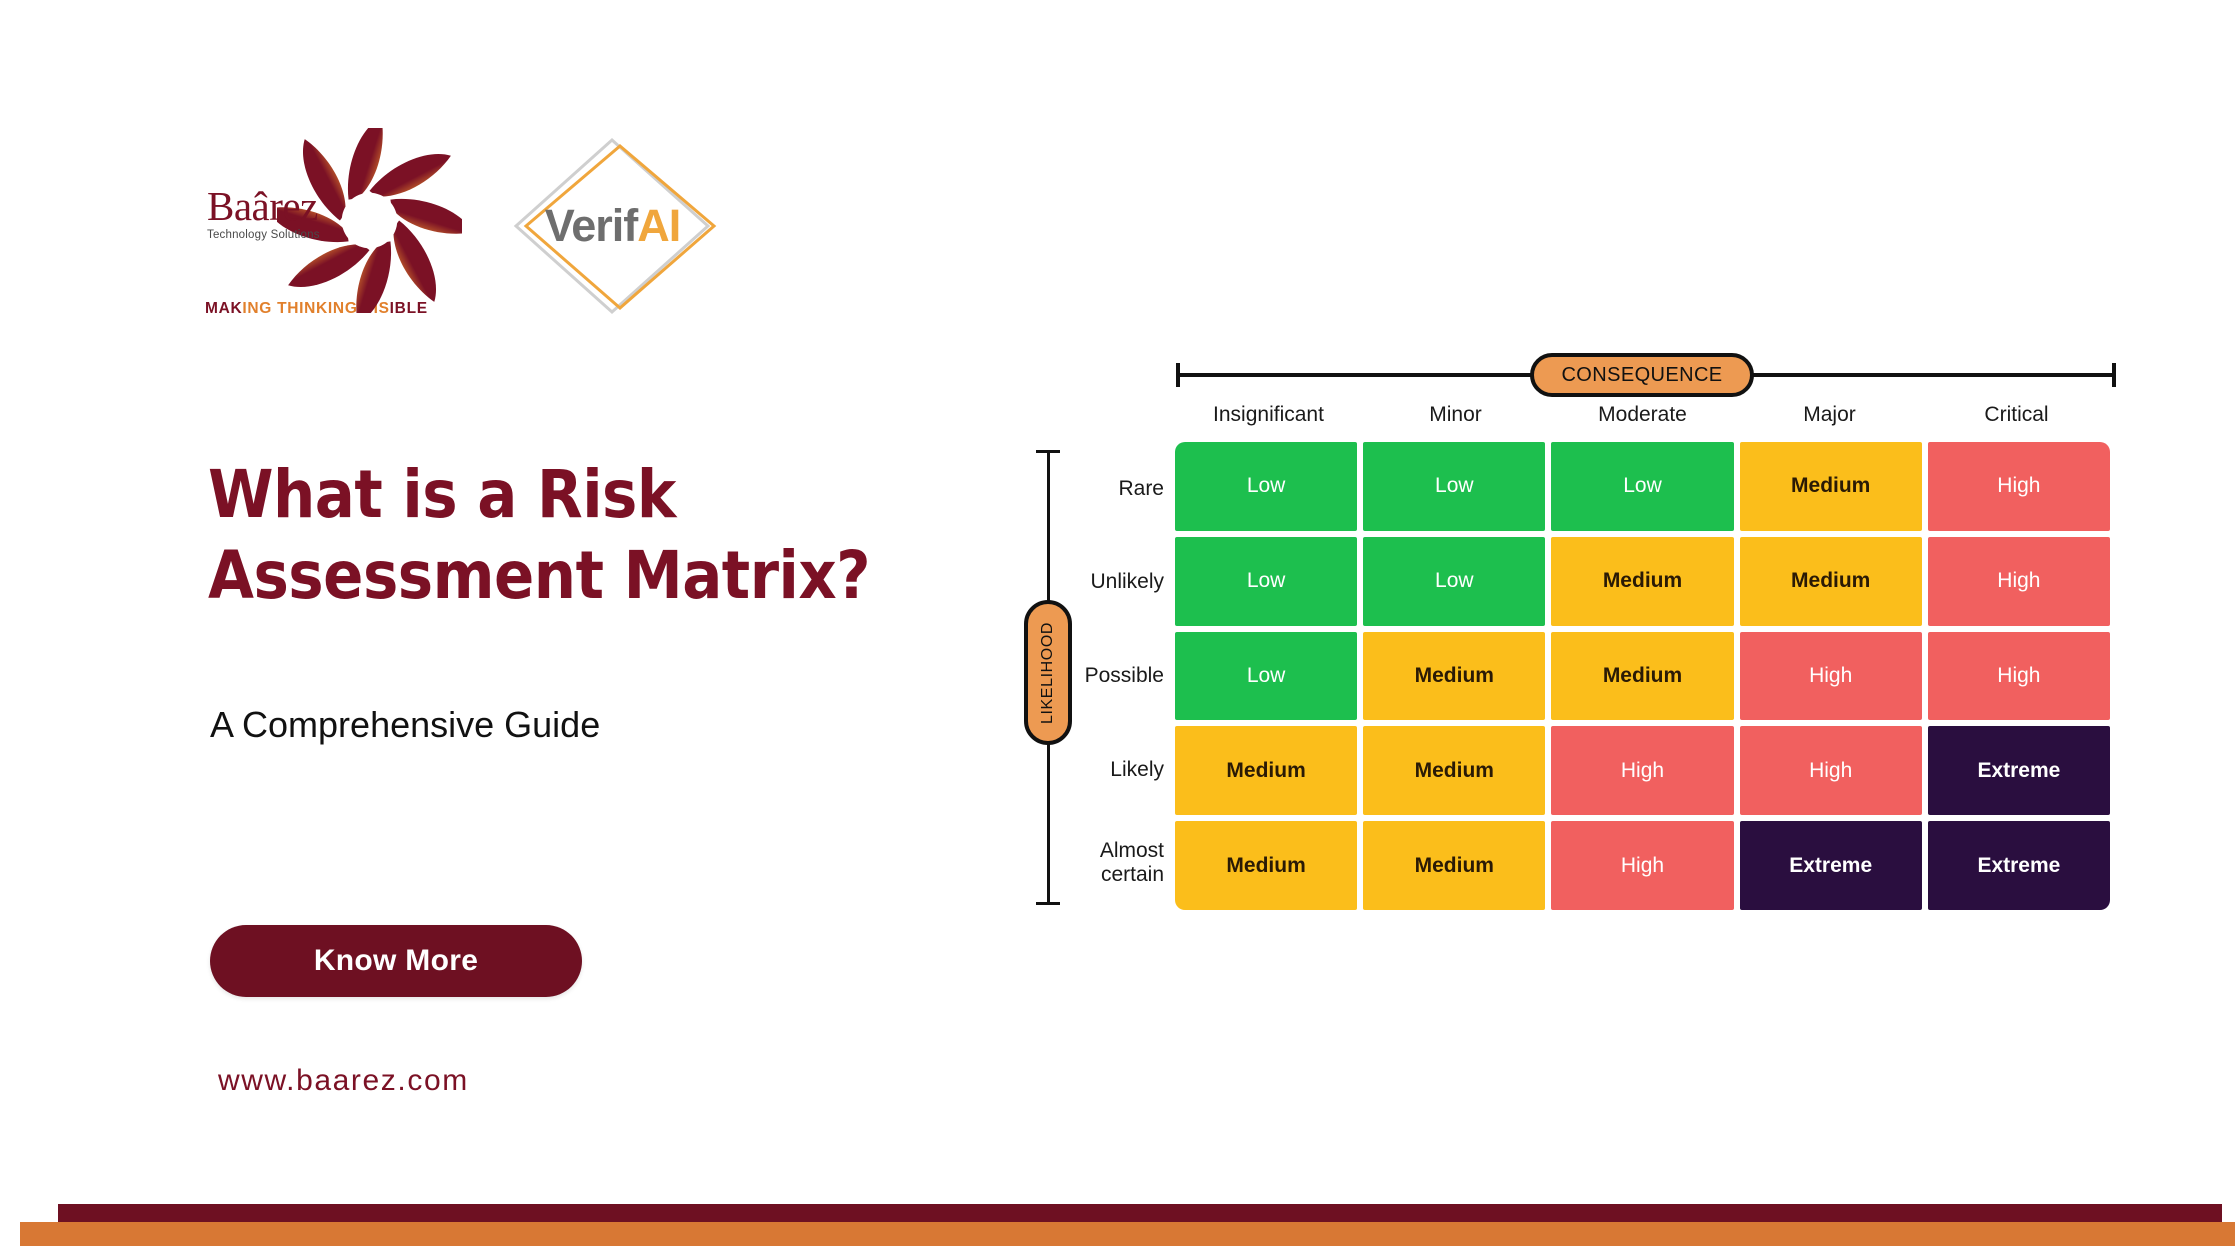 This screenshot has height=1260, width=2240. I want to click on column-header-minor: Minor, so click(1455, 414).